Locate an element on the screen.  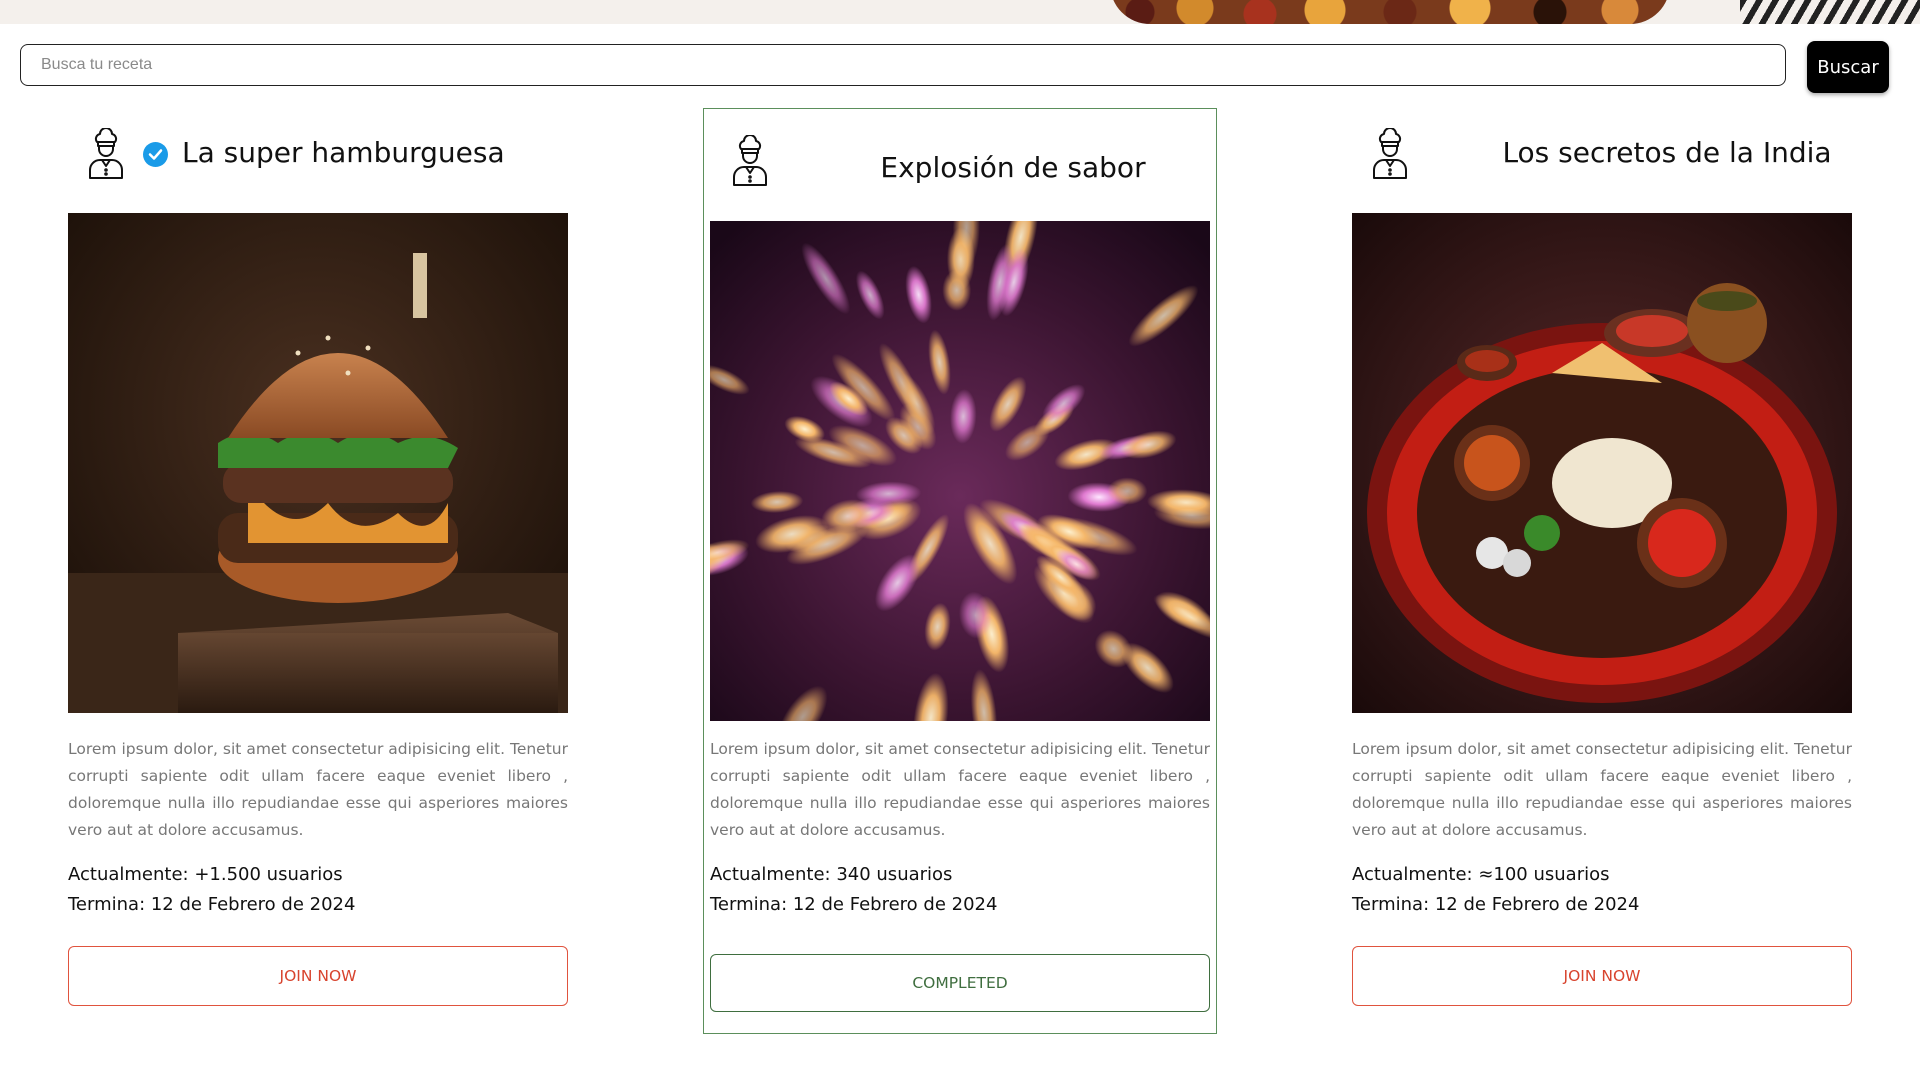
search-button: Buscar is located at coordinates (1848, 67).